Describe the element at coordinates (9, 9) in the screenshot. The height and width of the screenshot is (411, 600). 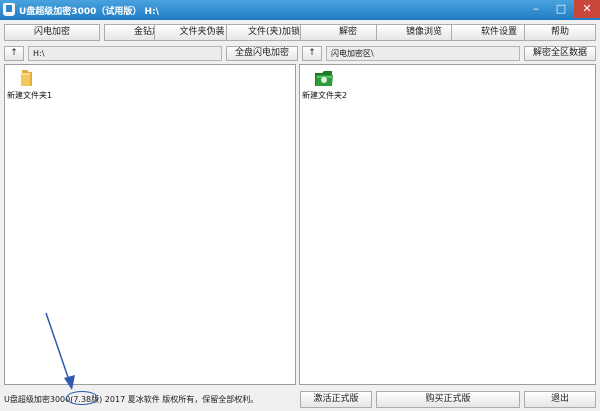
I see `usb-drive-icon` at that location.